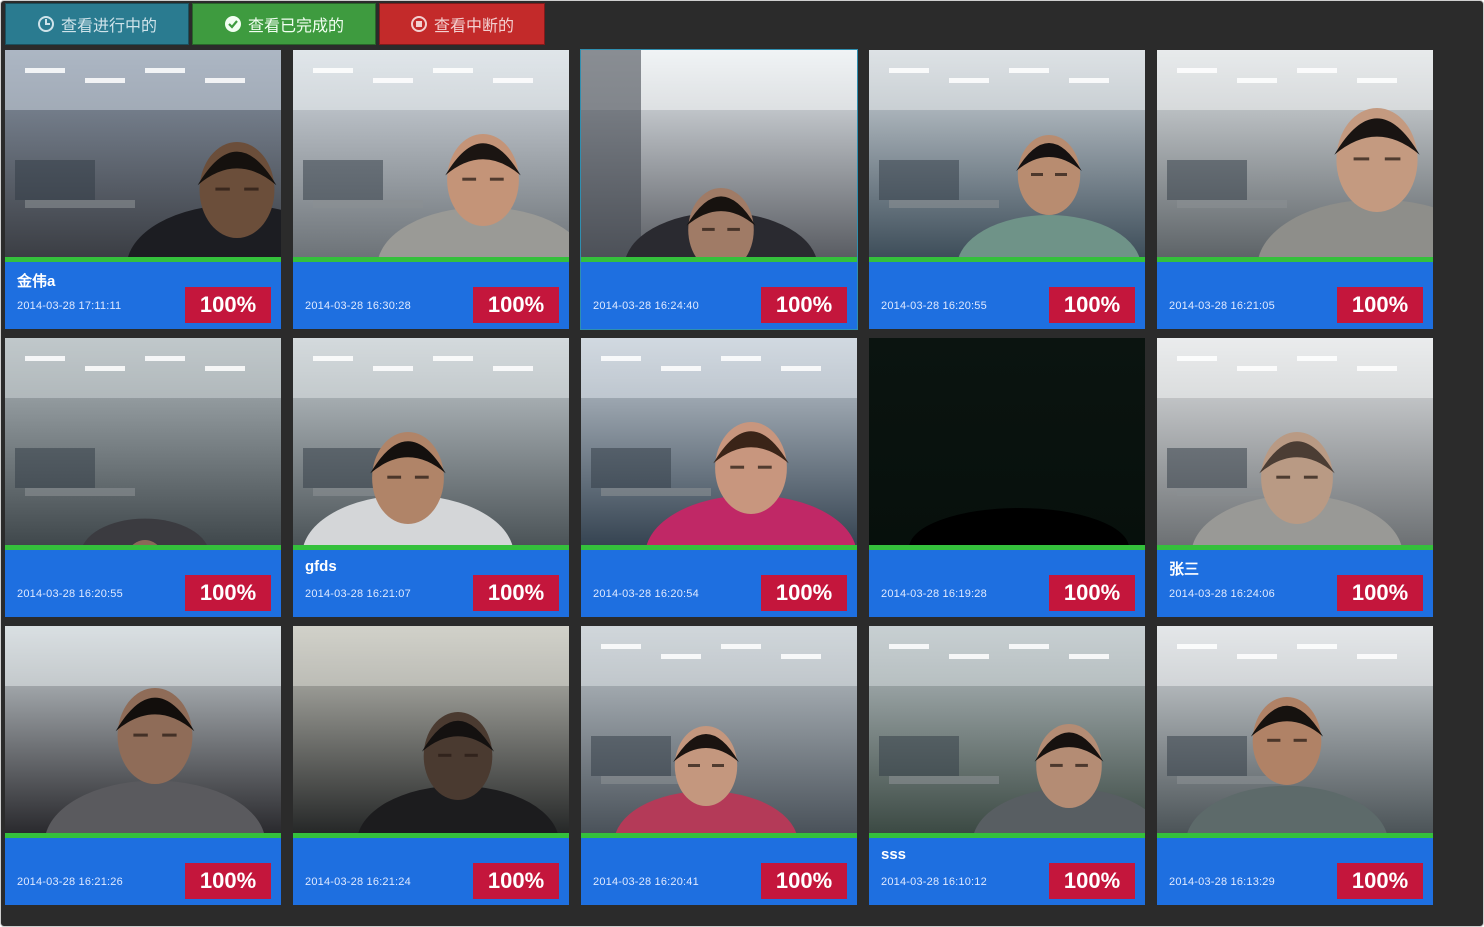  I want to click on tab-in-progress: 查看进行中的, so click(97, 24).